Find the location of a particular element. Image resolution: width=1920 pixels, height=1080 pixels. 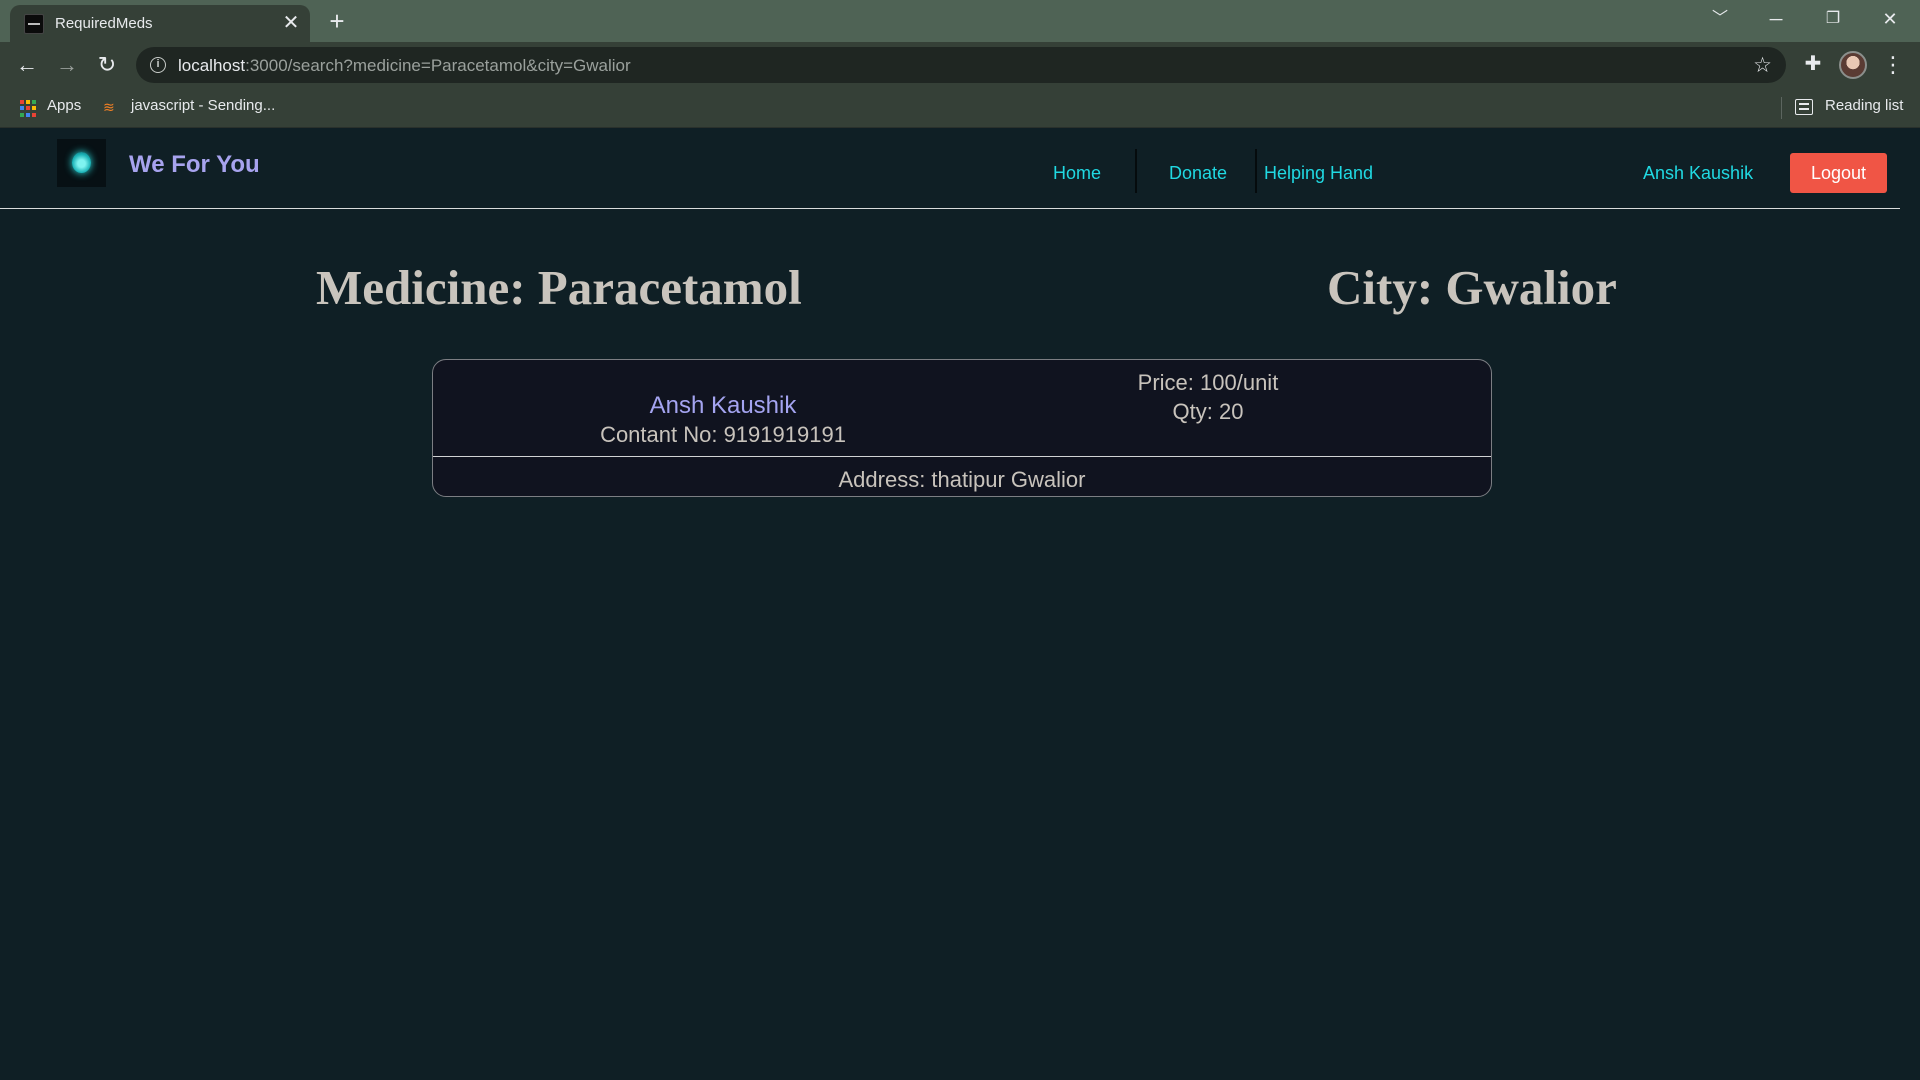

price-text: Price: 100/unit is located at coordinates (1208, 382).